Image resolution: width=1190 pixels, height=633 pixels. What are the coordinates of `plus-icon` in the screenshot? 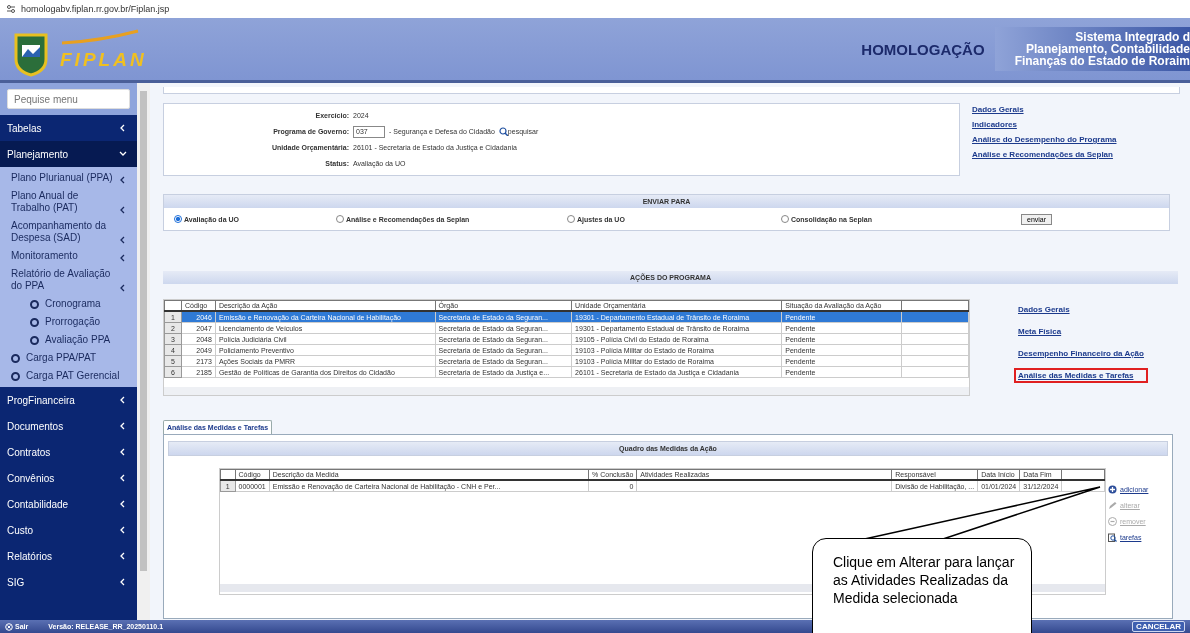 It's located at (1112, 489).